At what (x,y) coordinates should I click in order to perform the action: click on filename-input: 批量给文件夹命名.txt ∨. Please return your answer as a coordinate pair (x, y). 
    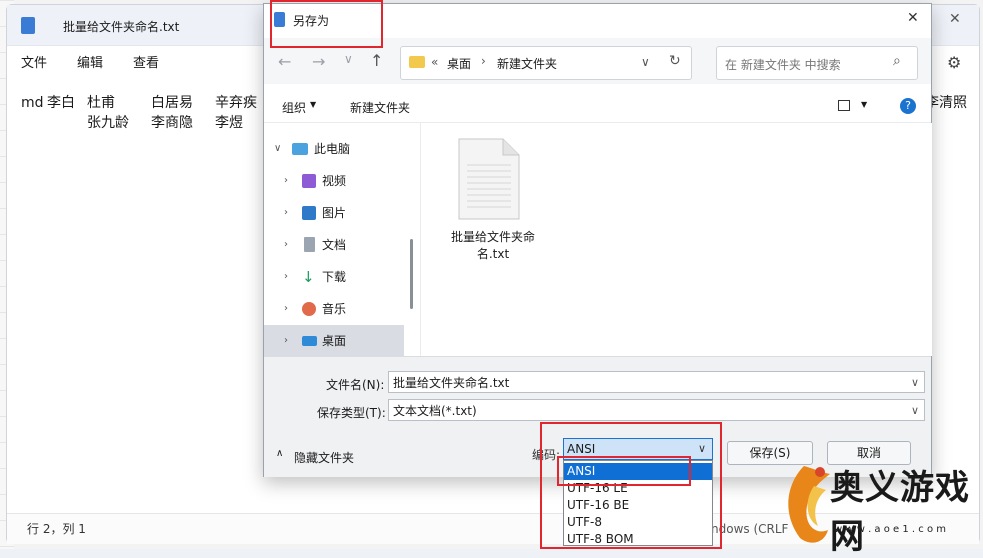
    Looking at the image, I should click on (656, 382).